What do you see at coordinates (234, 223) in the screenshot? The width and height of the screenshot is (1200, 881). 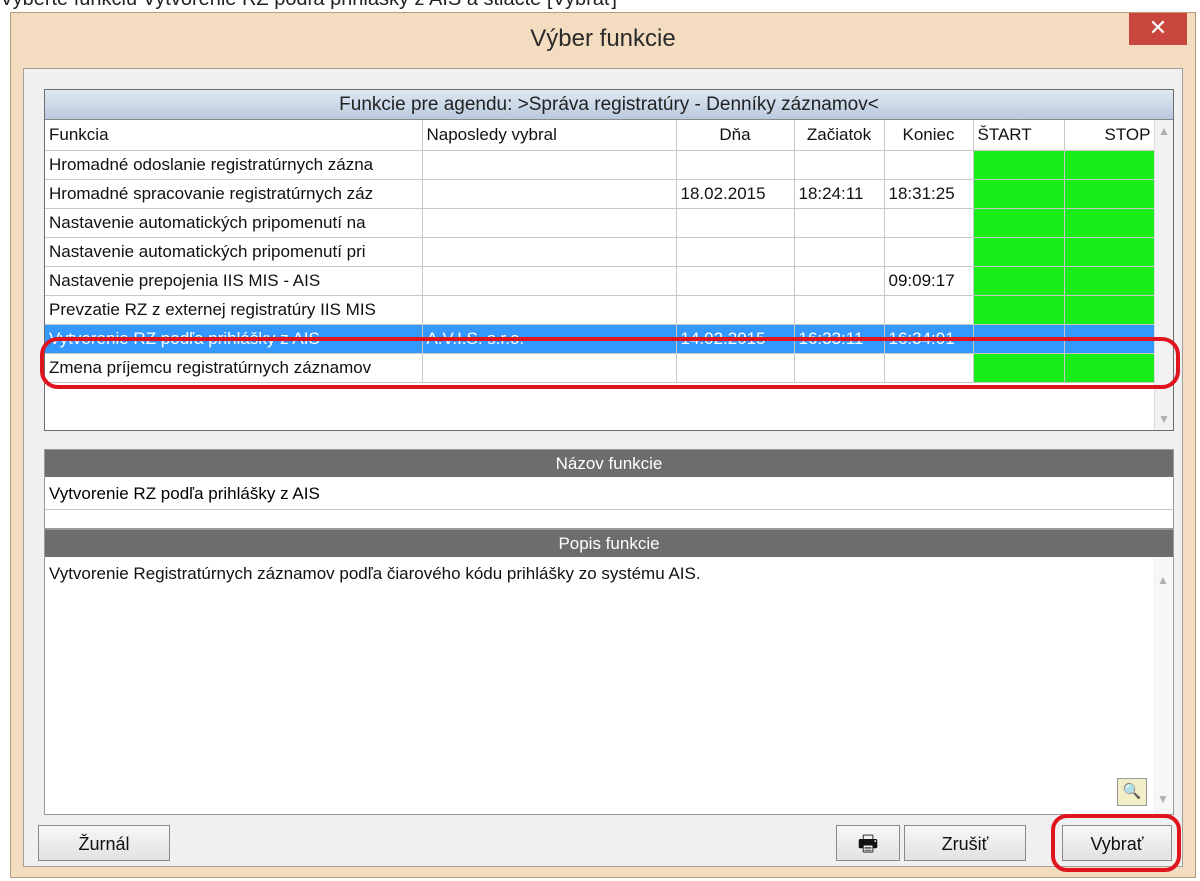 I see `cell-function: Nastavenie automatických pripomenutí na` at bounding box center [234, 223].